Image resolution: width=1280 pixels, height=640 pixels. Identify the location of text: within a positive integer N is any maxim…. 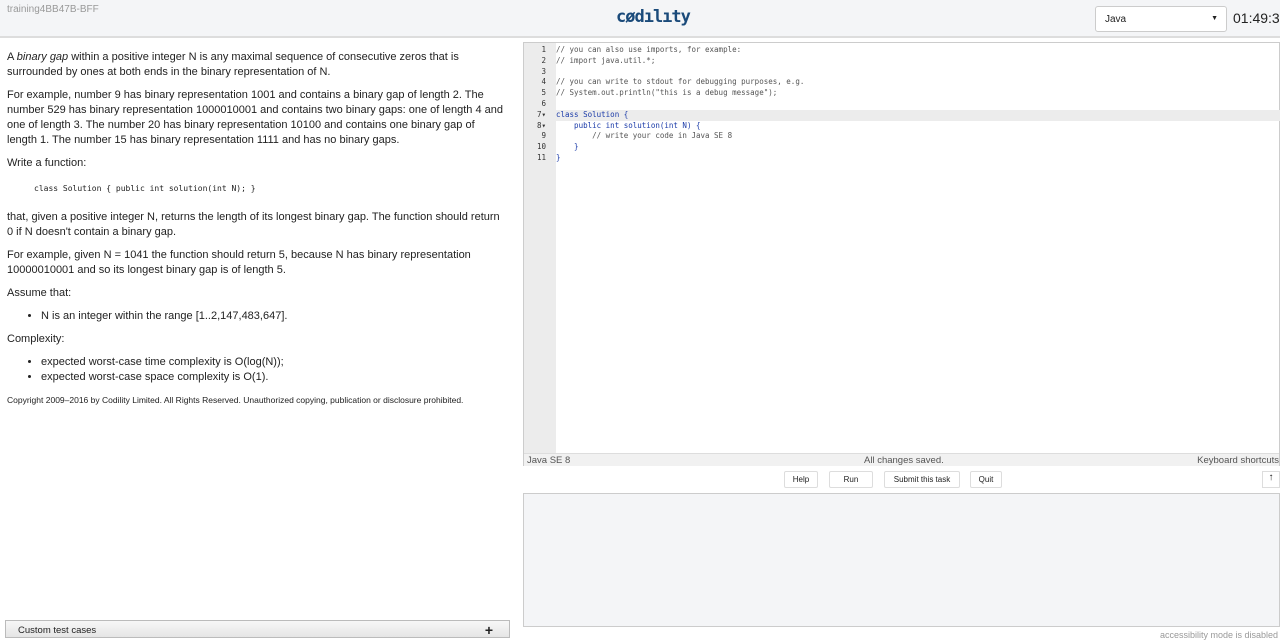
(233, 64).